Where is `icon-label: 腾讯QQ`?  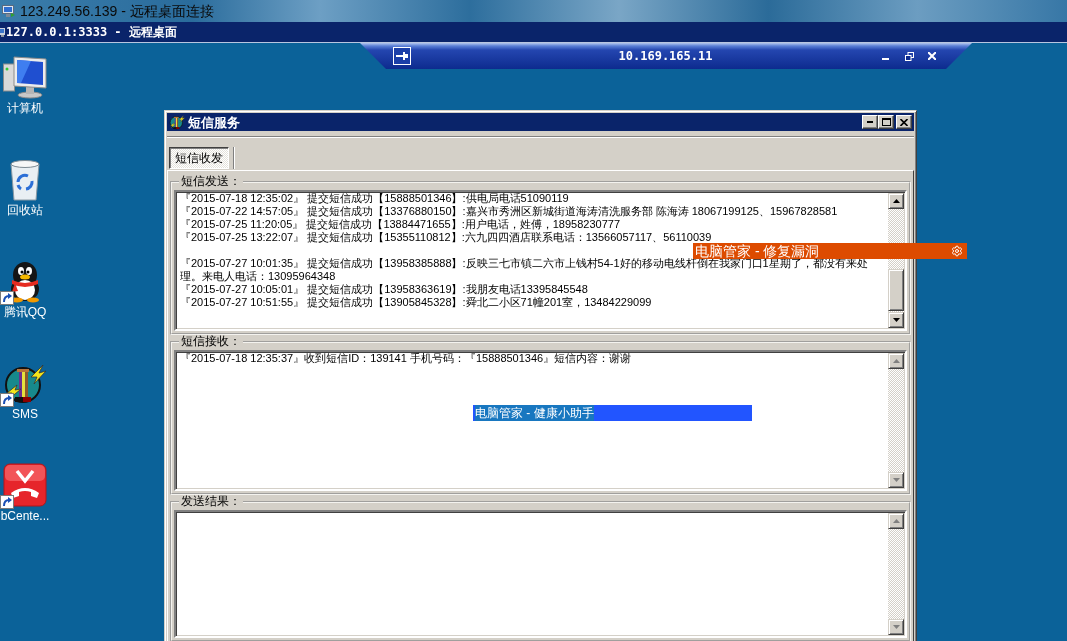
icon-label: 腾讯QQ is located at coordinates (25, 312).